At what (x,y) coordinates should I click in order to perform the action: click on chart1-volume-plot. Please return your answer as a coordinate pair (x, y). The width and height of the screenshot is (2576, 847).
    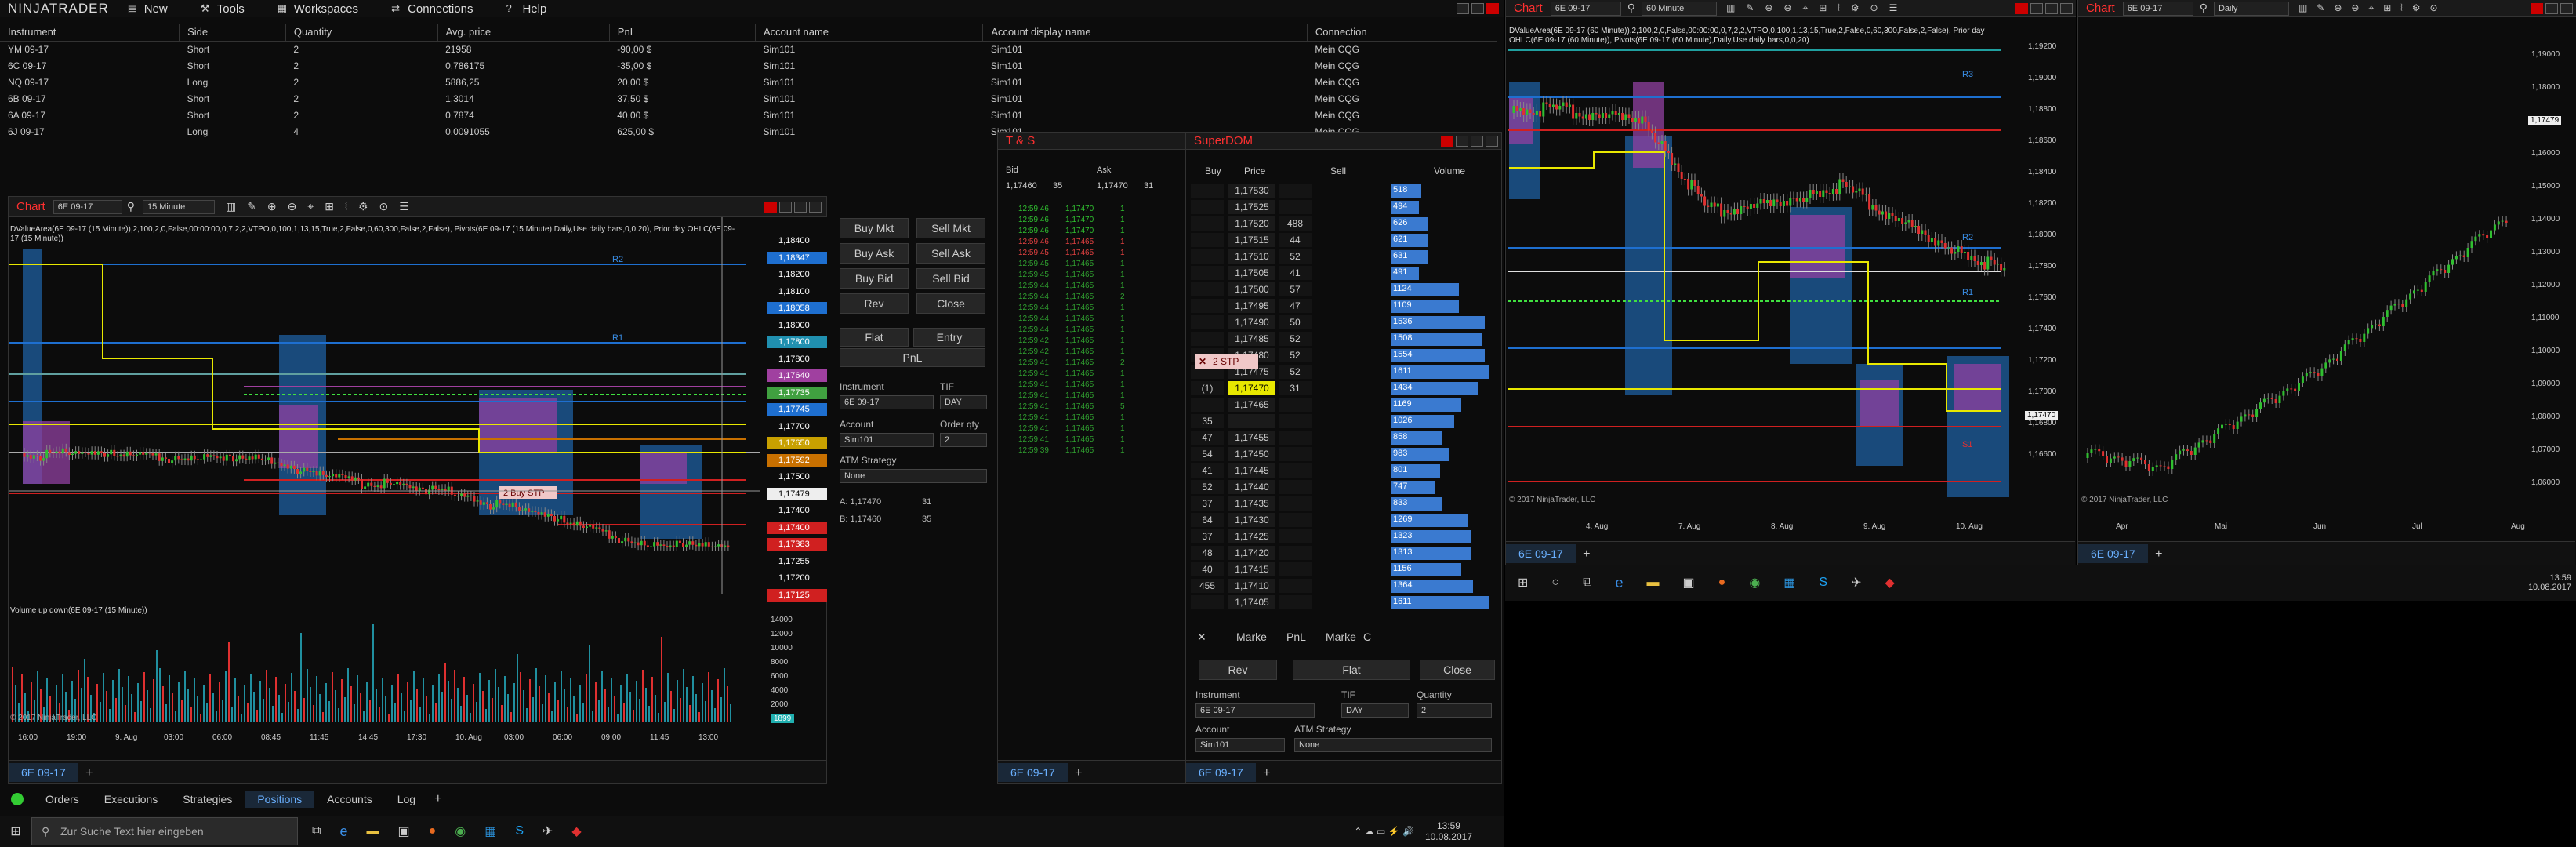
    Looking at the image, I should click on (385, 667).